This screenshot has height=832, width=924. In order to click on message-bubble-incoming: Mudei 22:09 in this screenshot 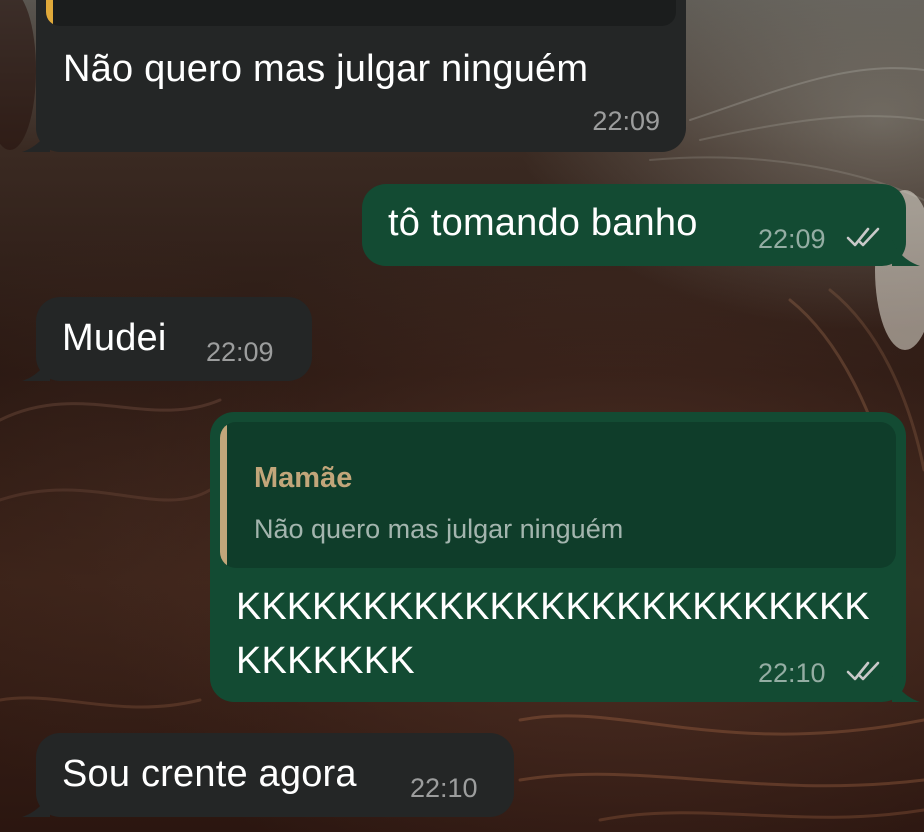, I will do `click(167, 339)`.